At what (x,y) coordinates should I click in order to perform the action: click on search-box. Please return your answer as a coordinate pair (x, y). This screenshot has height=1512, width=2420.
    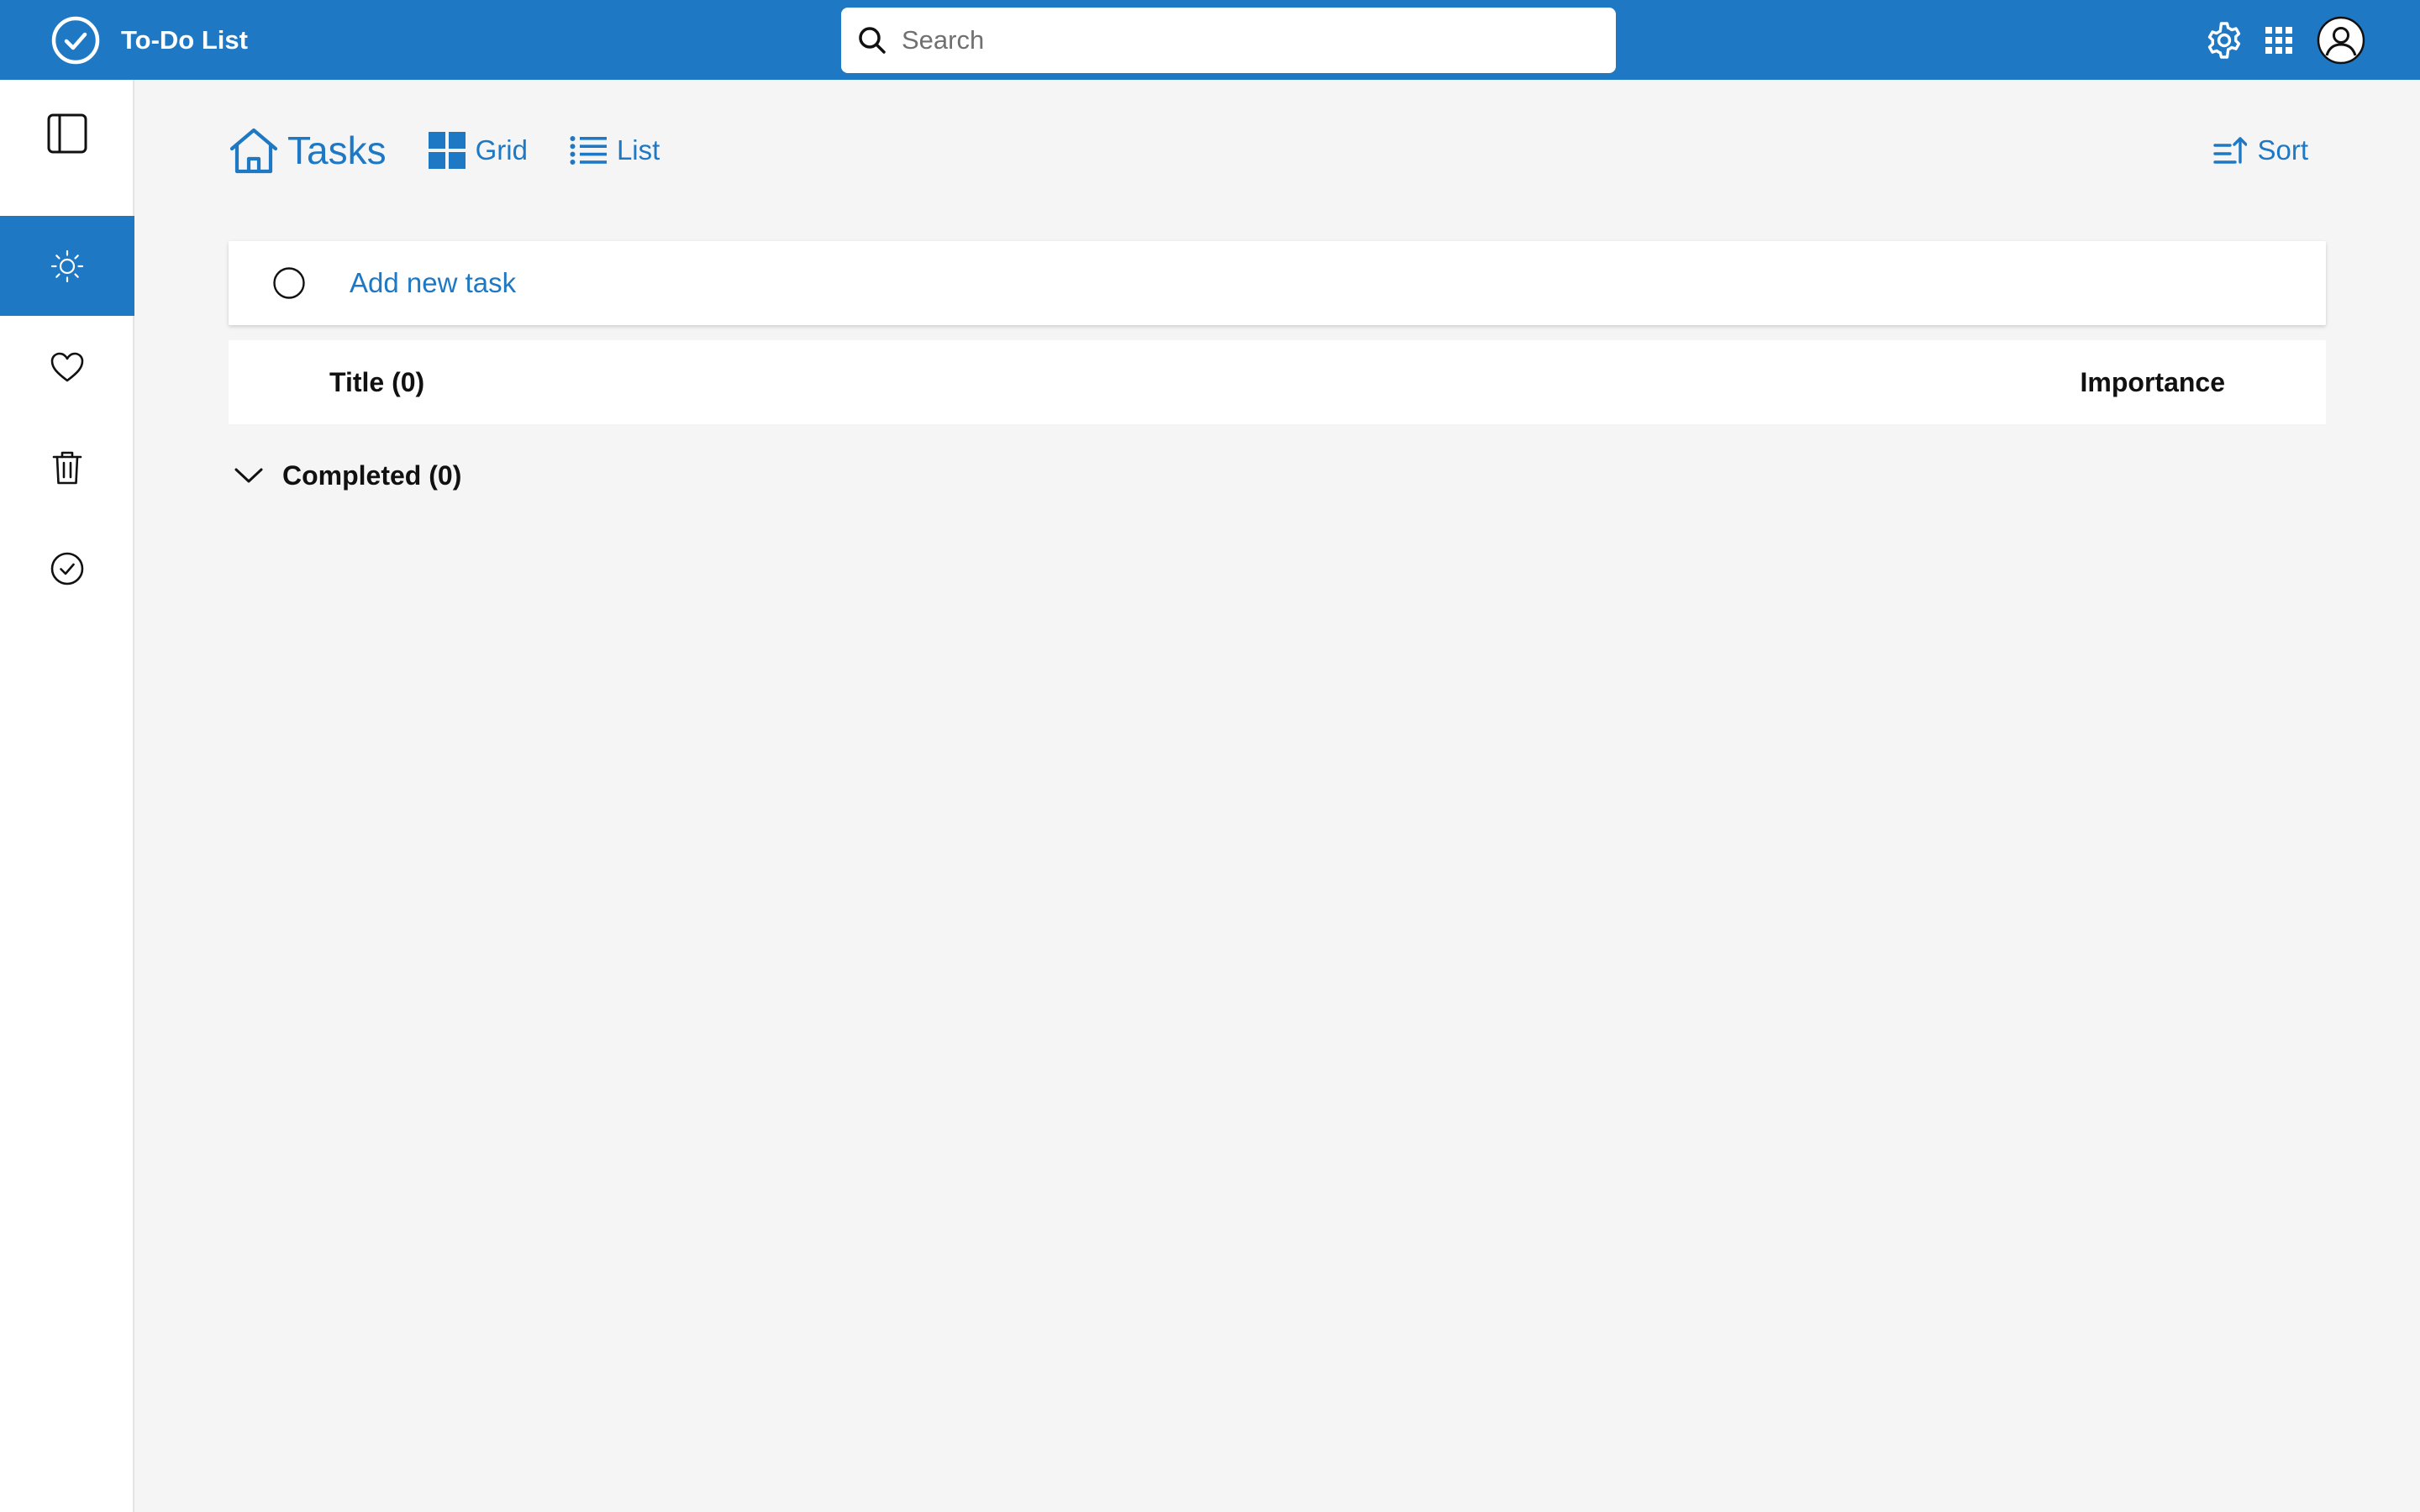
    Looking at the image, I should click on (1228, 40).